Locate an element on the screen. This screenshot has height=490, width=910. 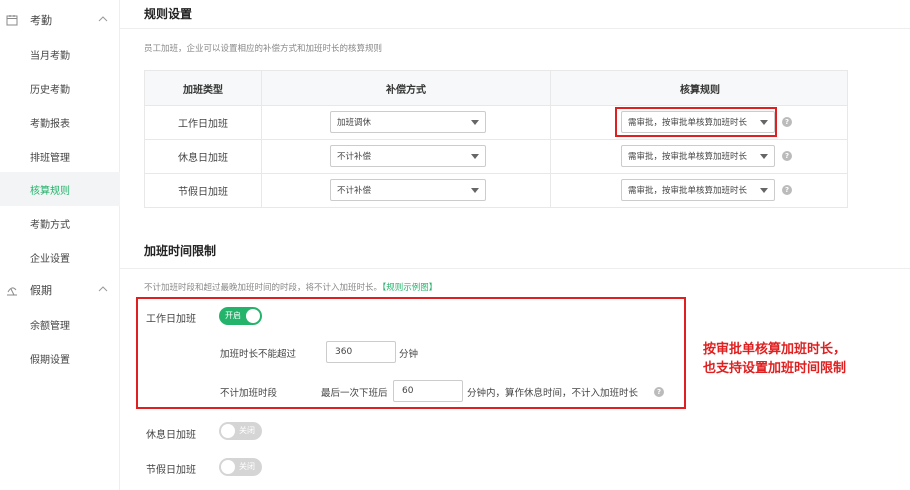
highlight-box-rule is located at coordinates (696, 122).